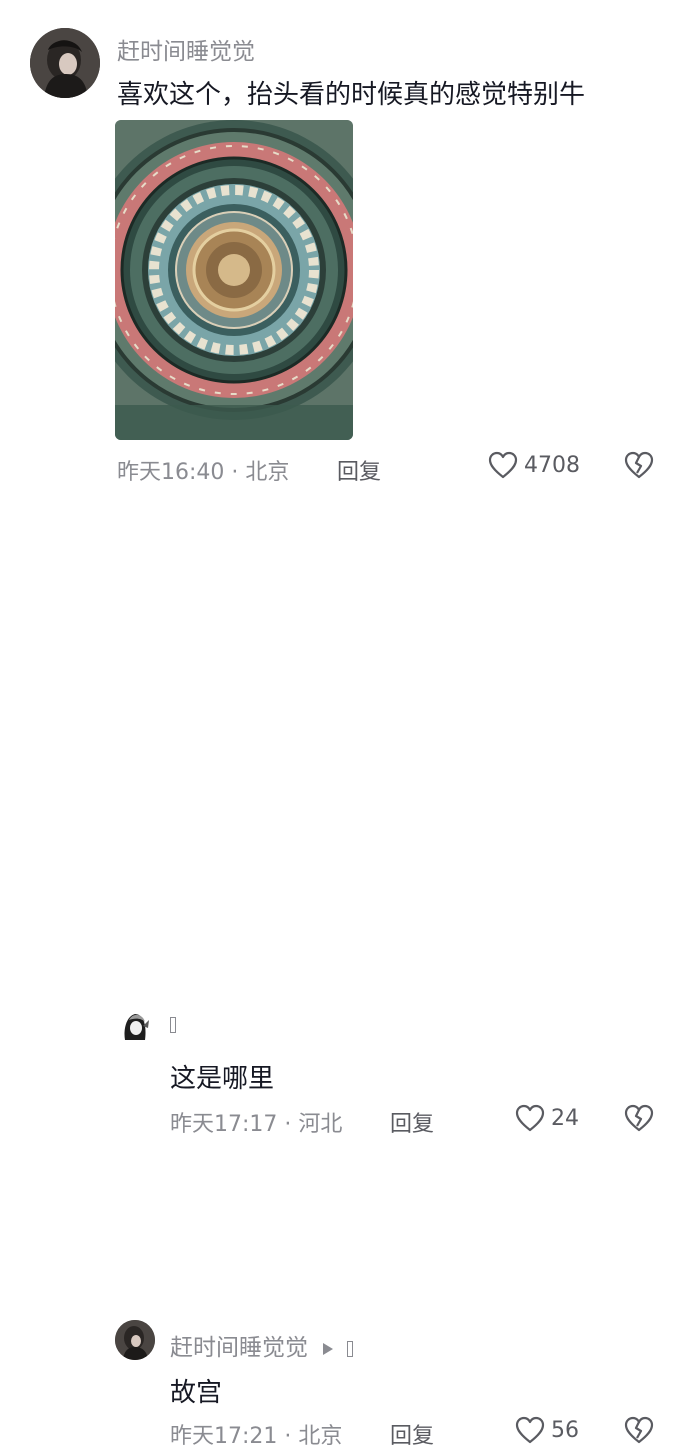 This screenshot has height=1450, width=690. Describe the element at coordinates (552, 465) in the screenshot. I see `like-count: 4708` at that location.